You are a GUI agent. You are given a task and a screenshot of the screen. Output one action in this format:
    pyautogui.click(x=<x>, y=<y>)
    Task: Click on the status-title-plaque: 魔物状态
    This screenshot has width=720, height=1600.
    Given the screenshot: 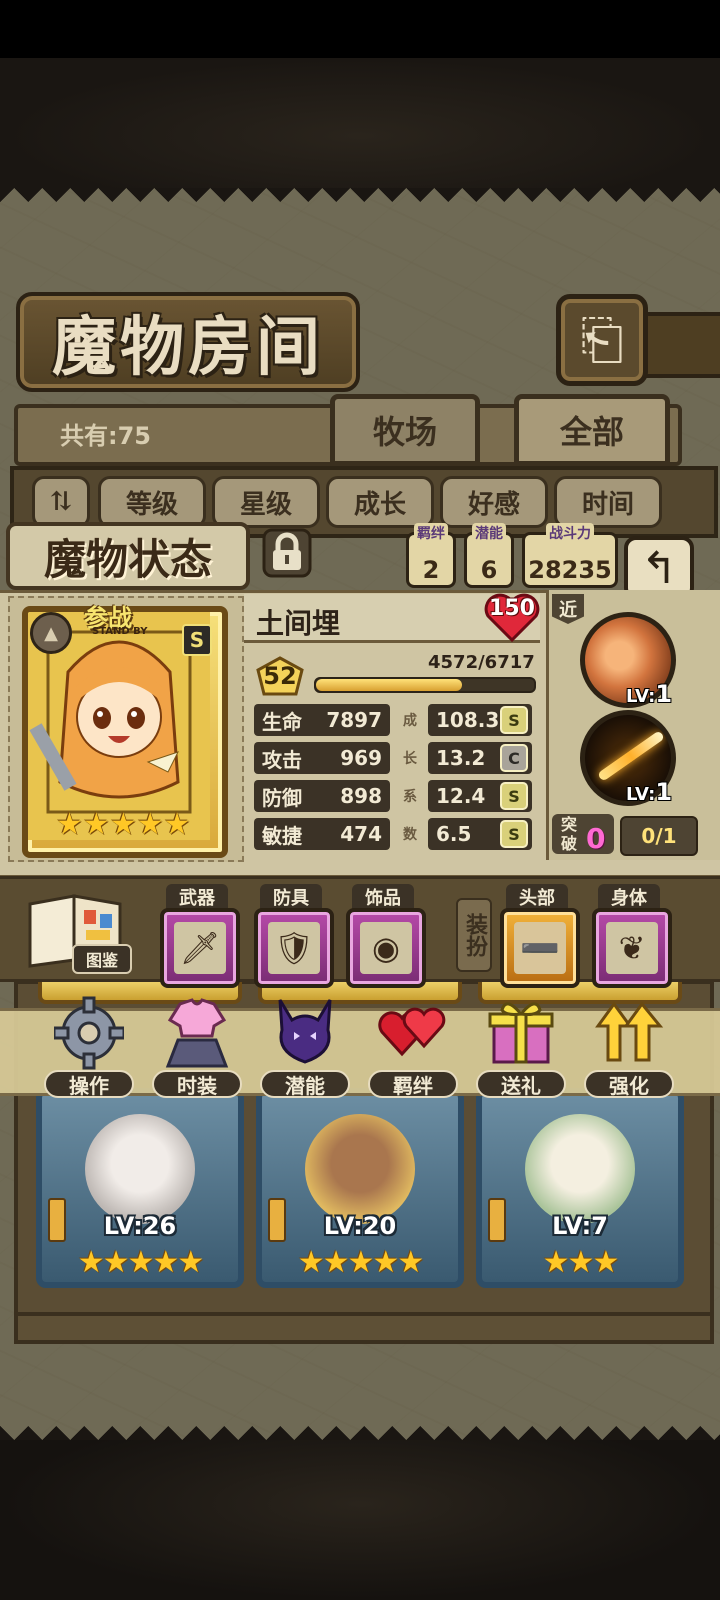 What is the action you would take?
    pyautogui.click(x=128, y=556)
    